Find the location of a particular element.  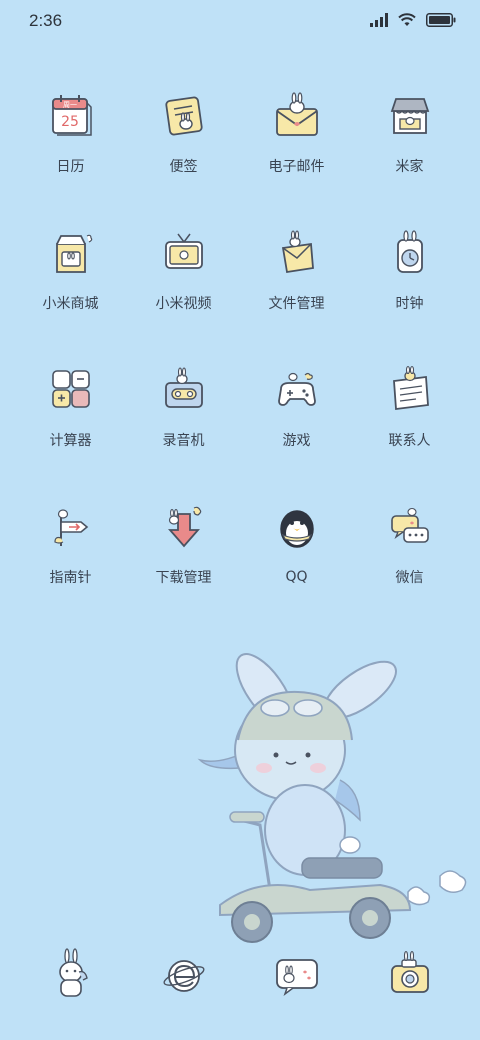

browser-icon is located at coordinates (183, 976).